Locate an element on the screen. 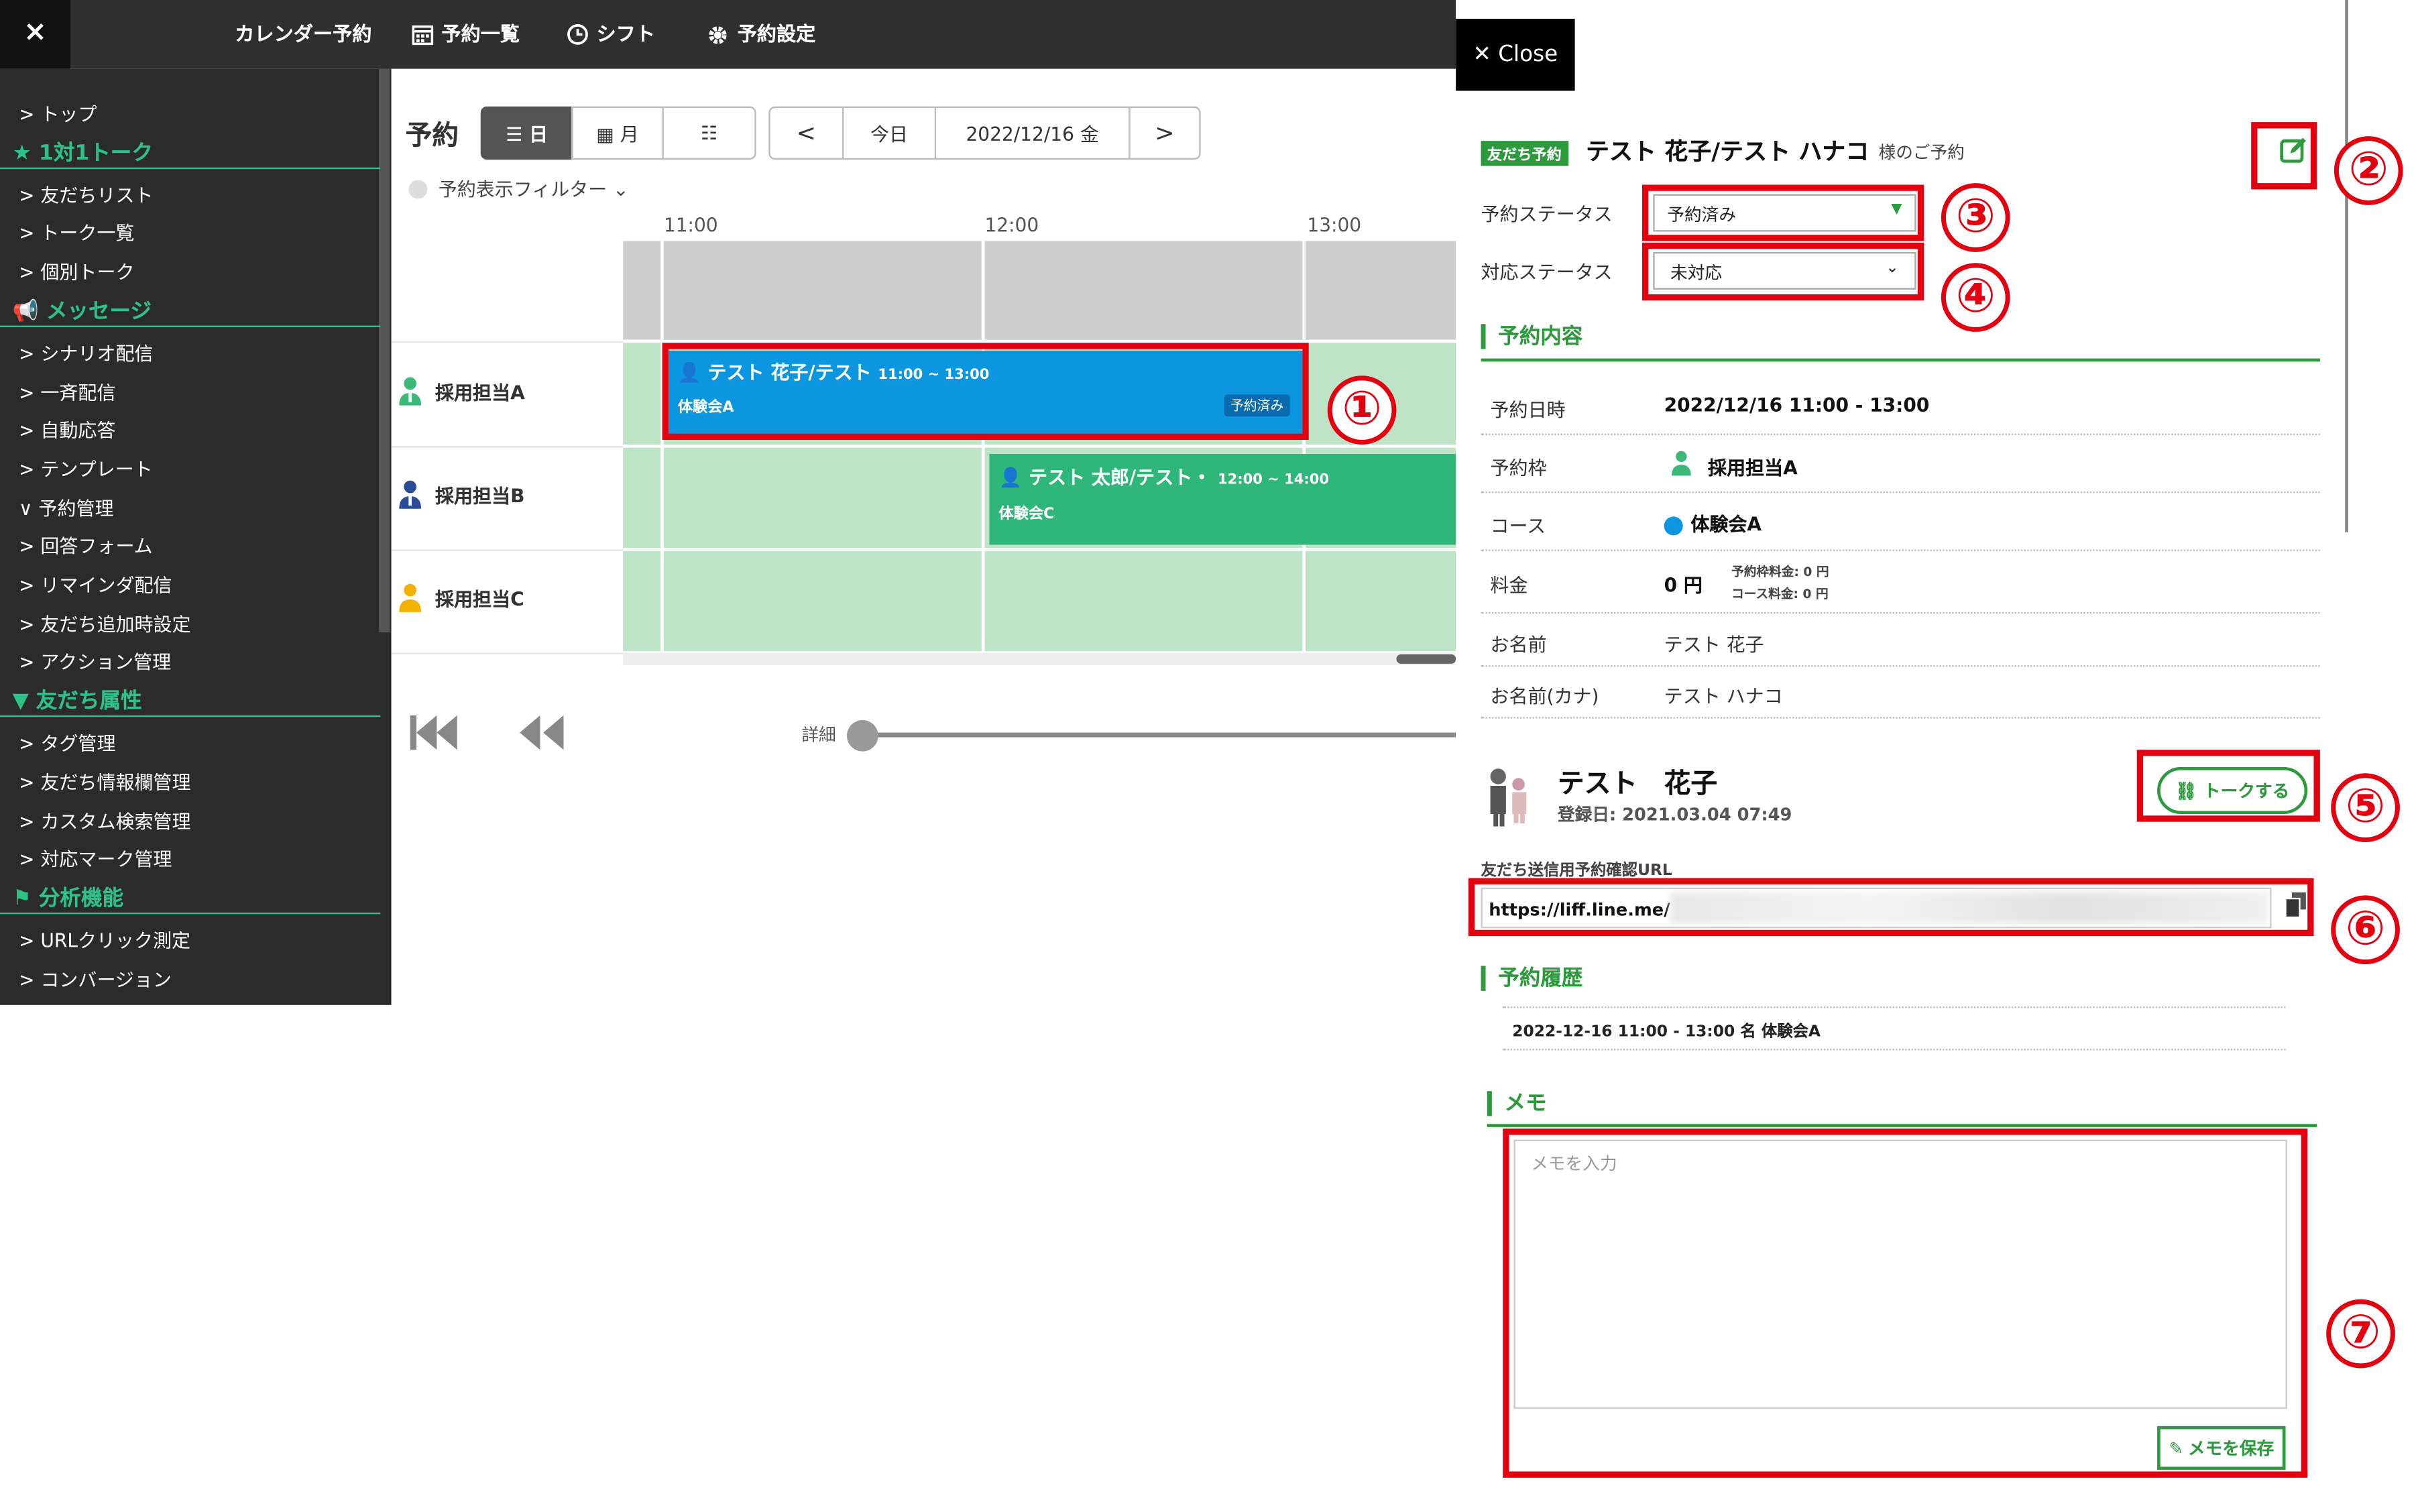  booking-datetime: 2022/12/16 11:00 - 13:00 is located at coordinates (1797, 406).